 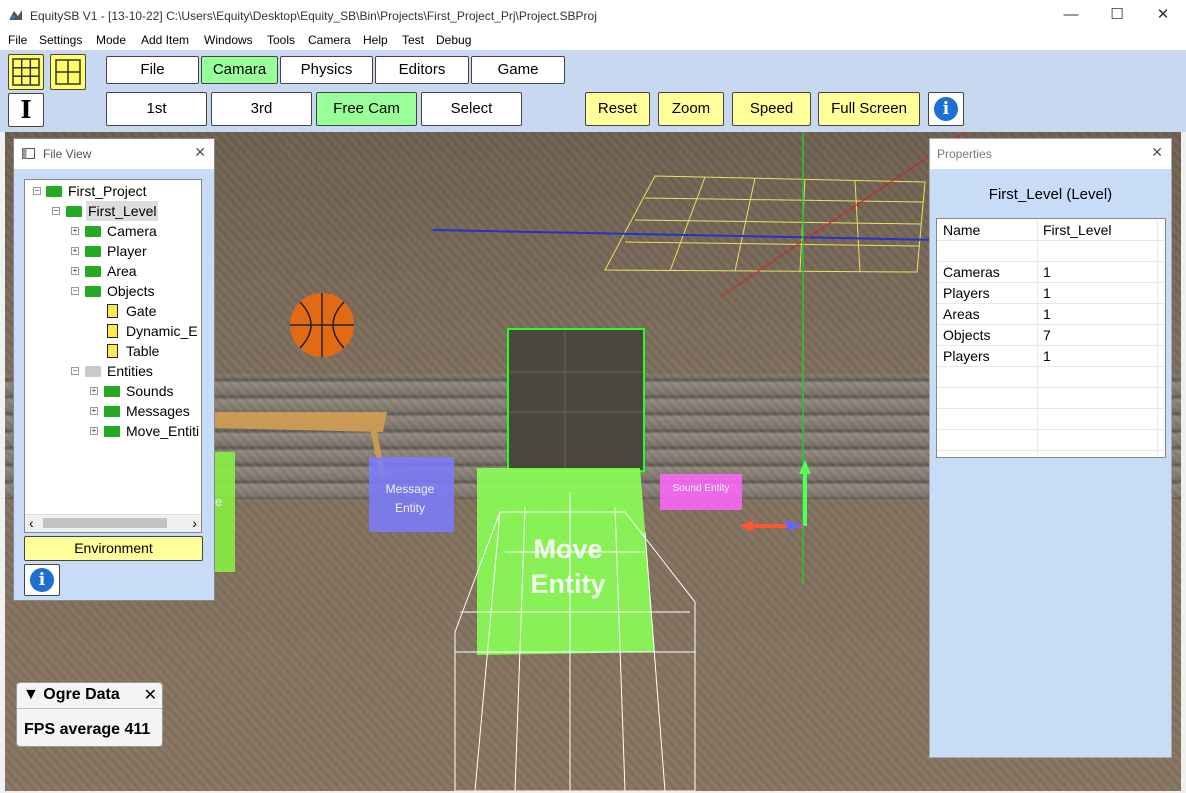 What do you see at coordinates (869, 109) in the screenshot?
I see `full-screen-button: Full Screen` at bounding box center [869, 109].